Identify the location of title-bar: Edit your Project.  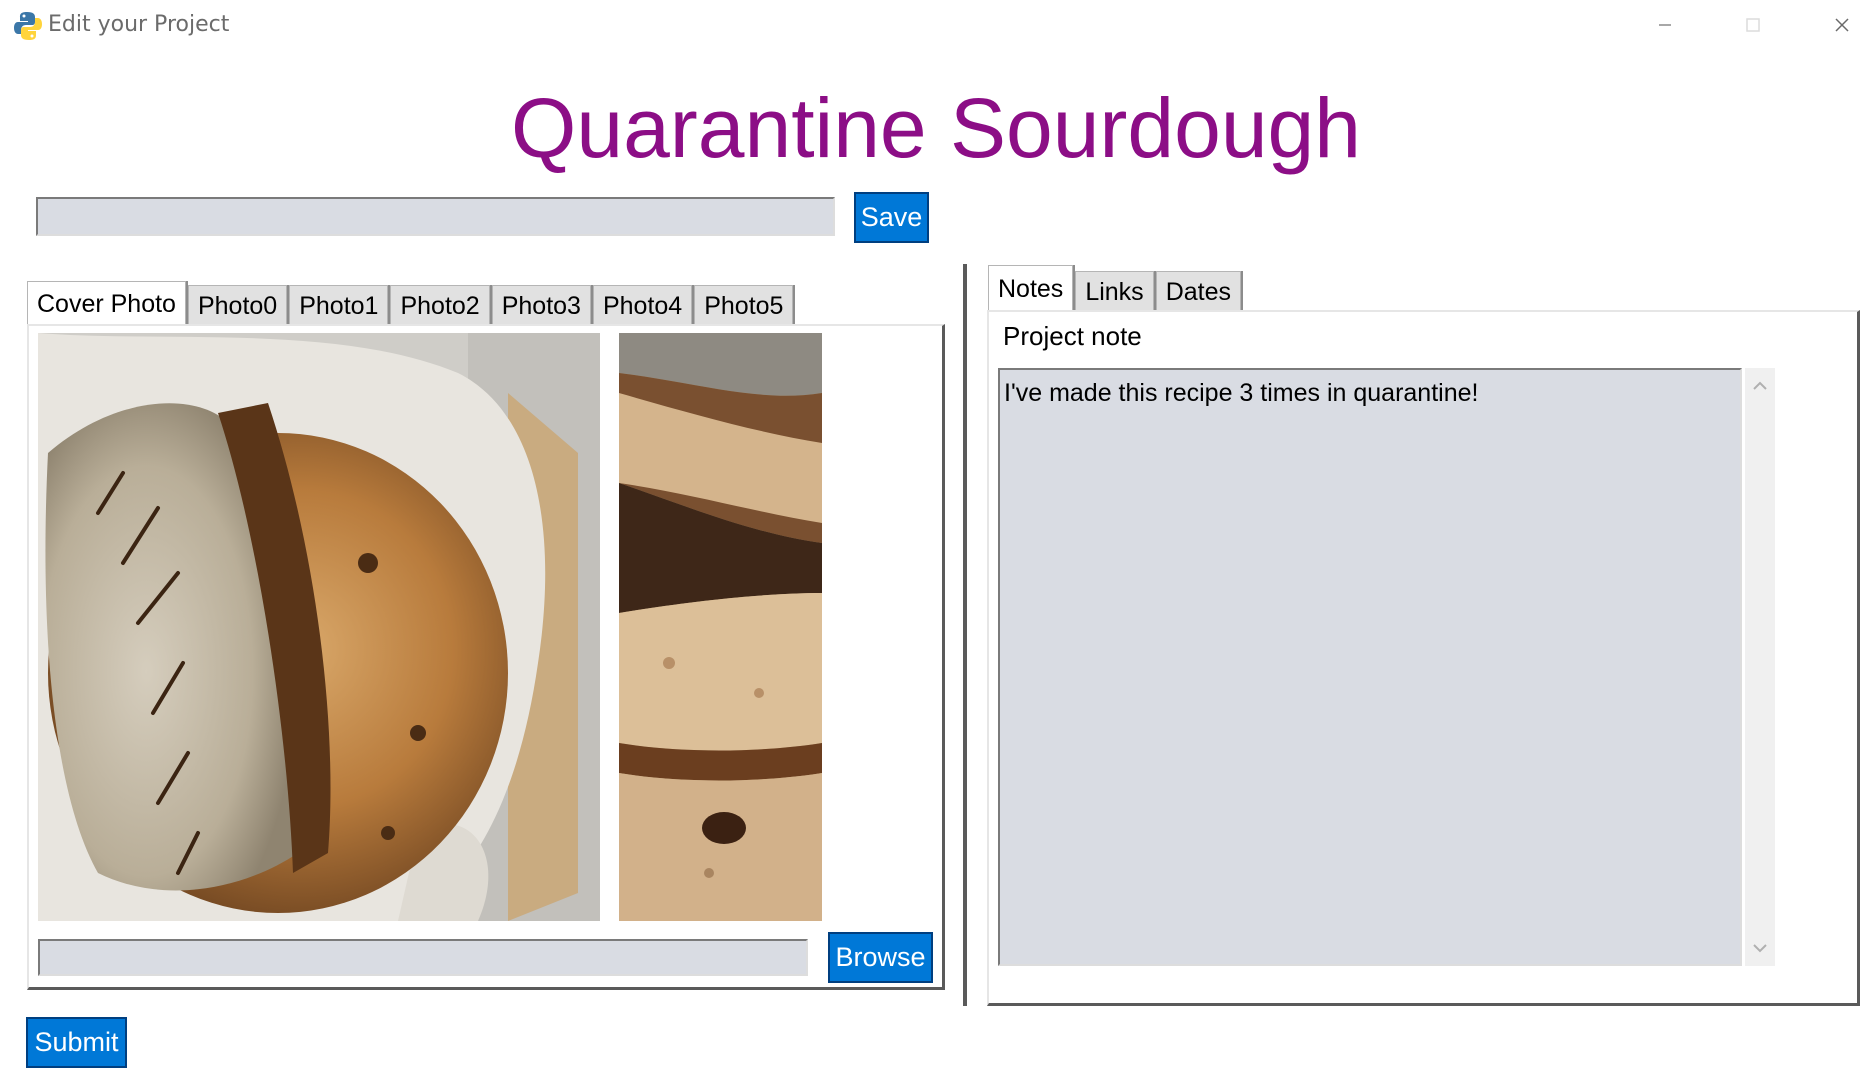
(936, 27).